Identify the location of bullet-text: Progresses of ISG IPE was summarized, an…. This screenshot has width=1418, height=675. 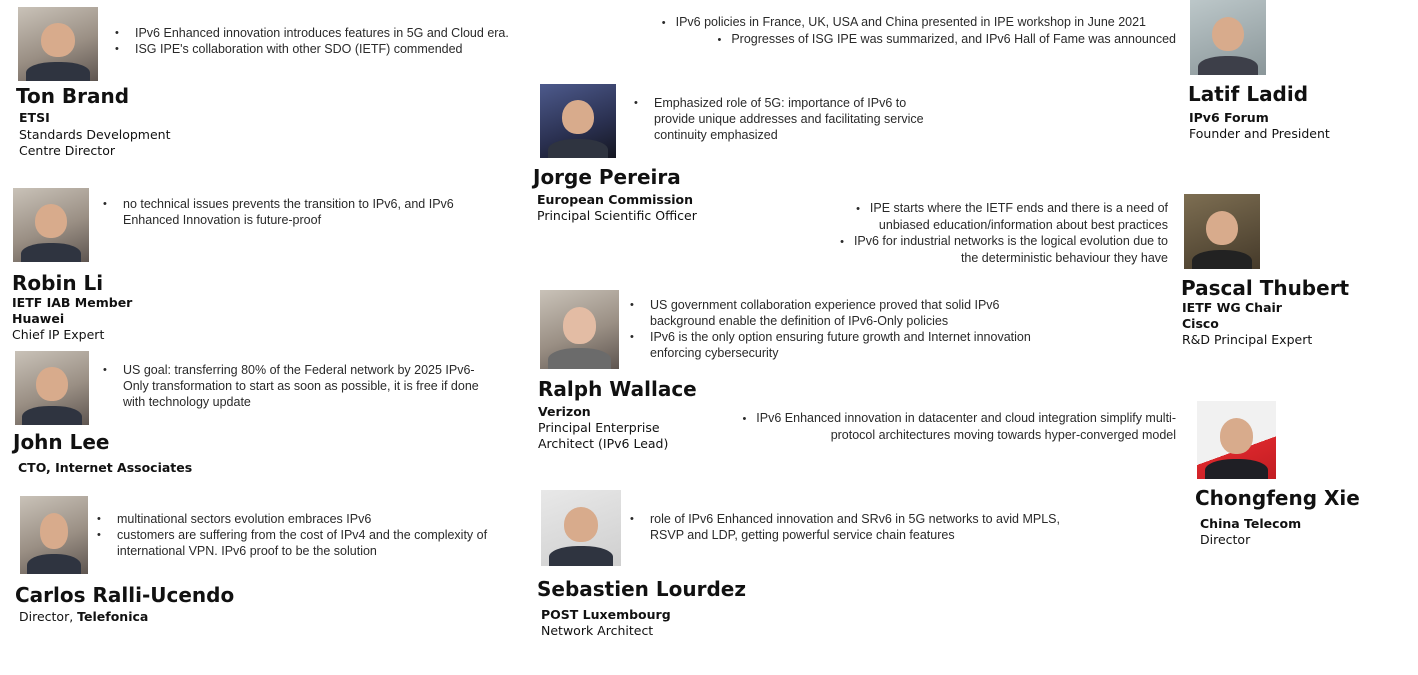
(953, 39).